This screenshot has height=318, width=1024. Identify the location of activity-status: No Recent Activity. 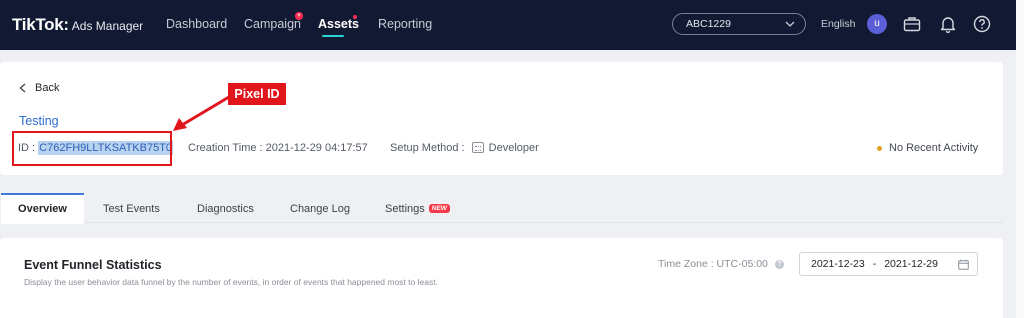
(927, 148).